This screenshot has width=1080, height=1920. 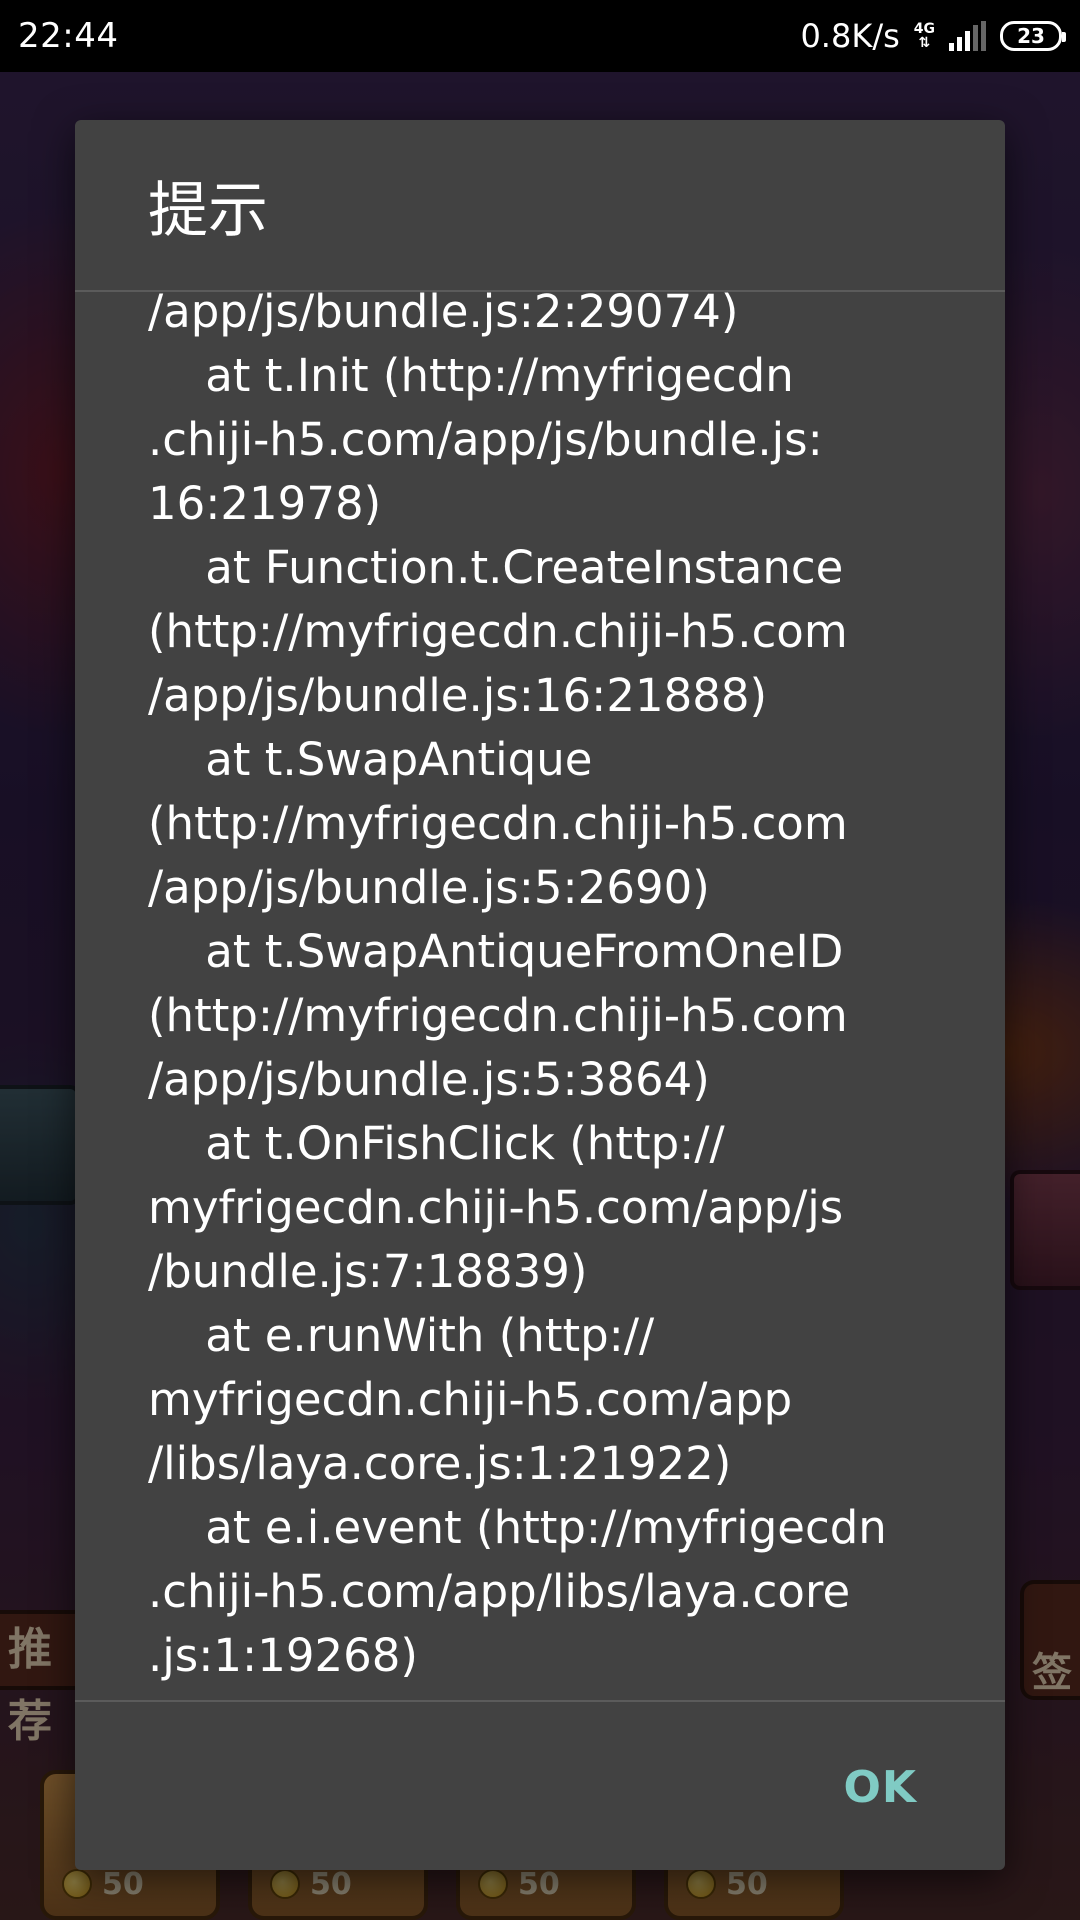 I want to click on network-type-icon: 4G ⇅, so click(x=924, y=36).